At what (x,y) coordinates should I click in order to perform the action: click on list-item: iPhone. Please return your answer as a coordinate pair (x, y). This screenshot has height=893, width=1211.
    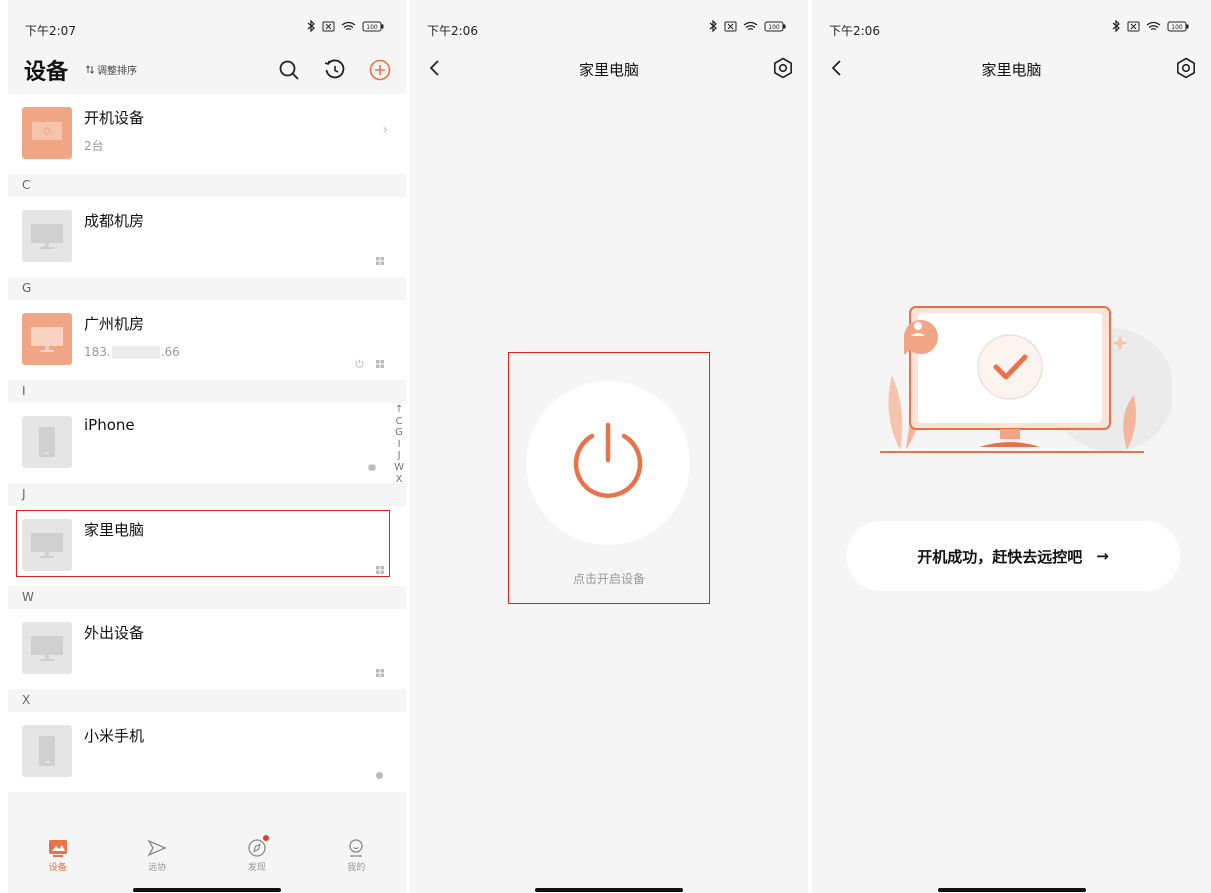
    Looking at the image, I should click on (207, 443).